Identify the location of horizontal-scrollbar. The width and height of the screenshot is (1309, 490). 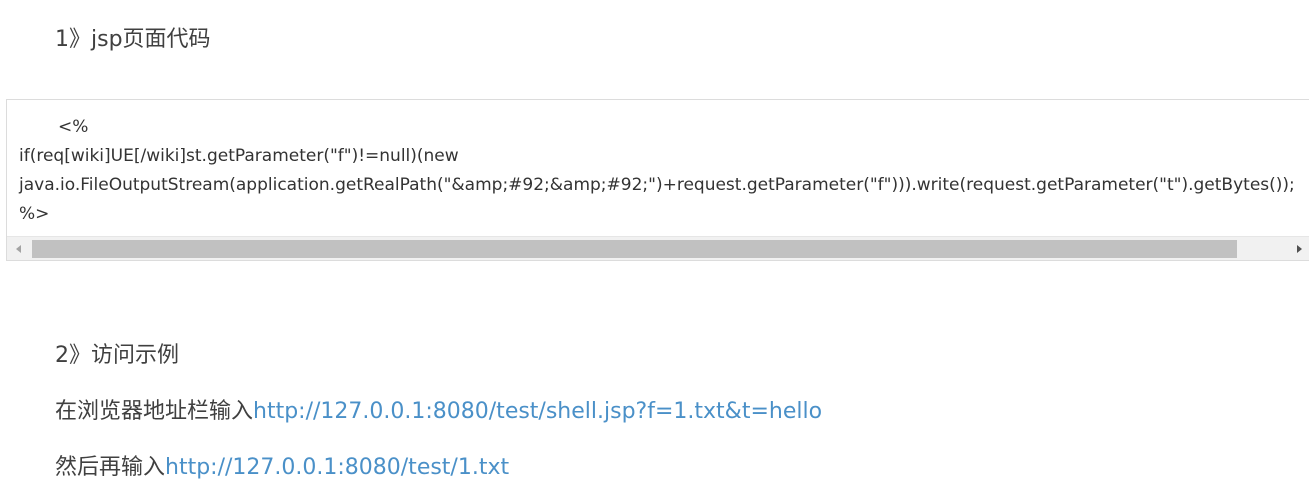
(658, 248).